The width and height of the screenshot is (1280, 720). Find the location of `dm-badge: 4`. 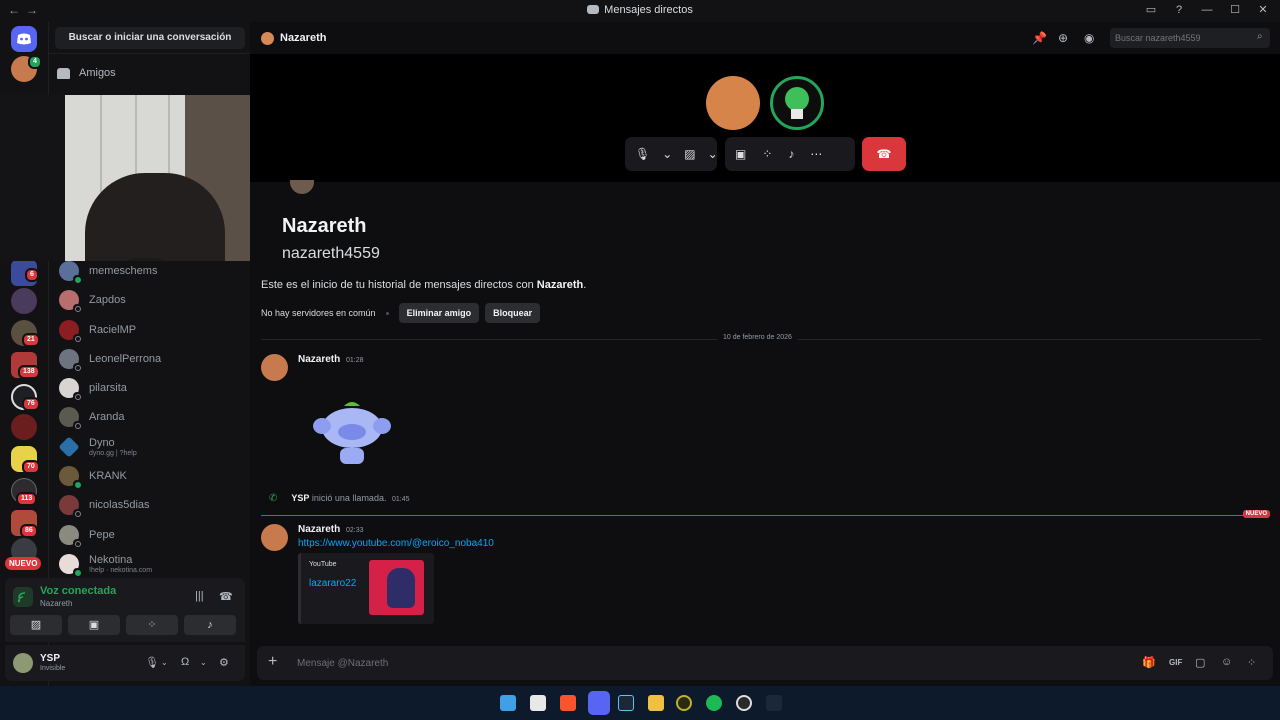

dm-badge: 4 is located at coordinates (35, 62).